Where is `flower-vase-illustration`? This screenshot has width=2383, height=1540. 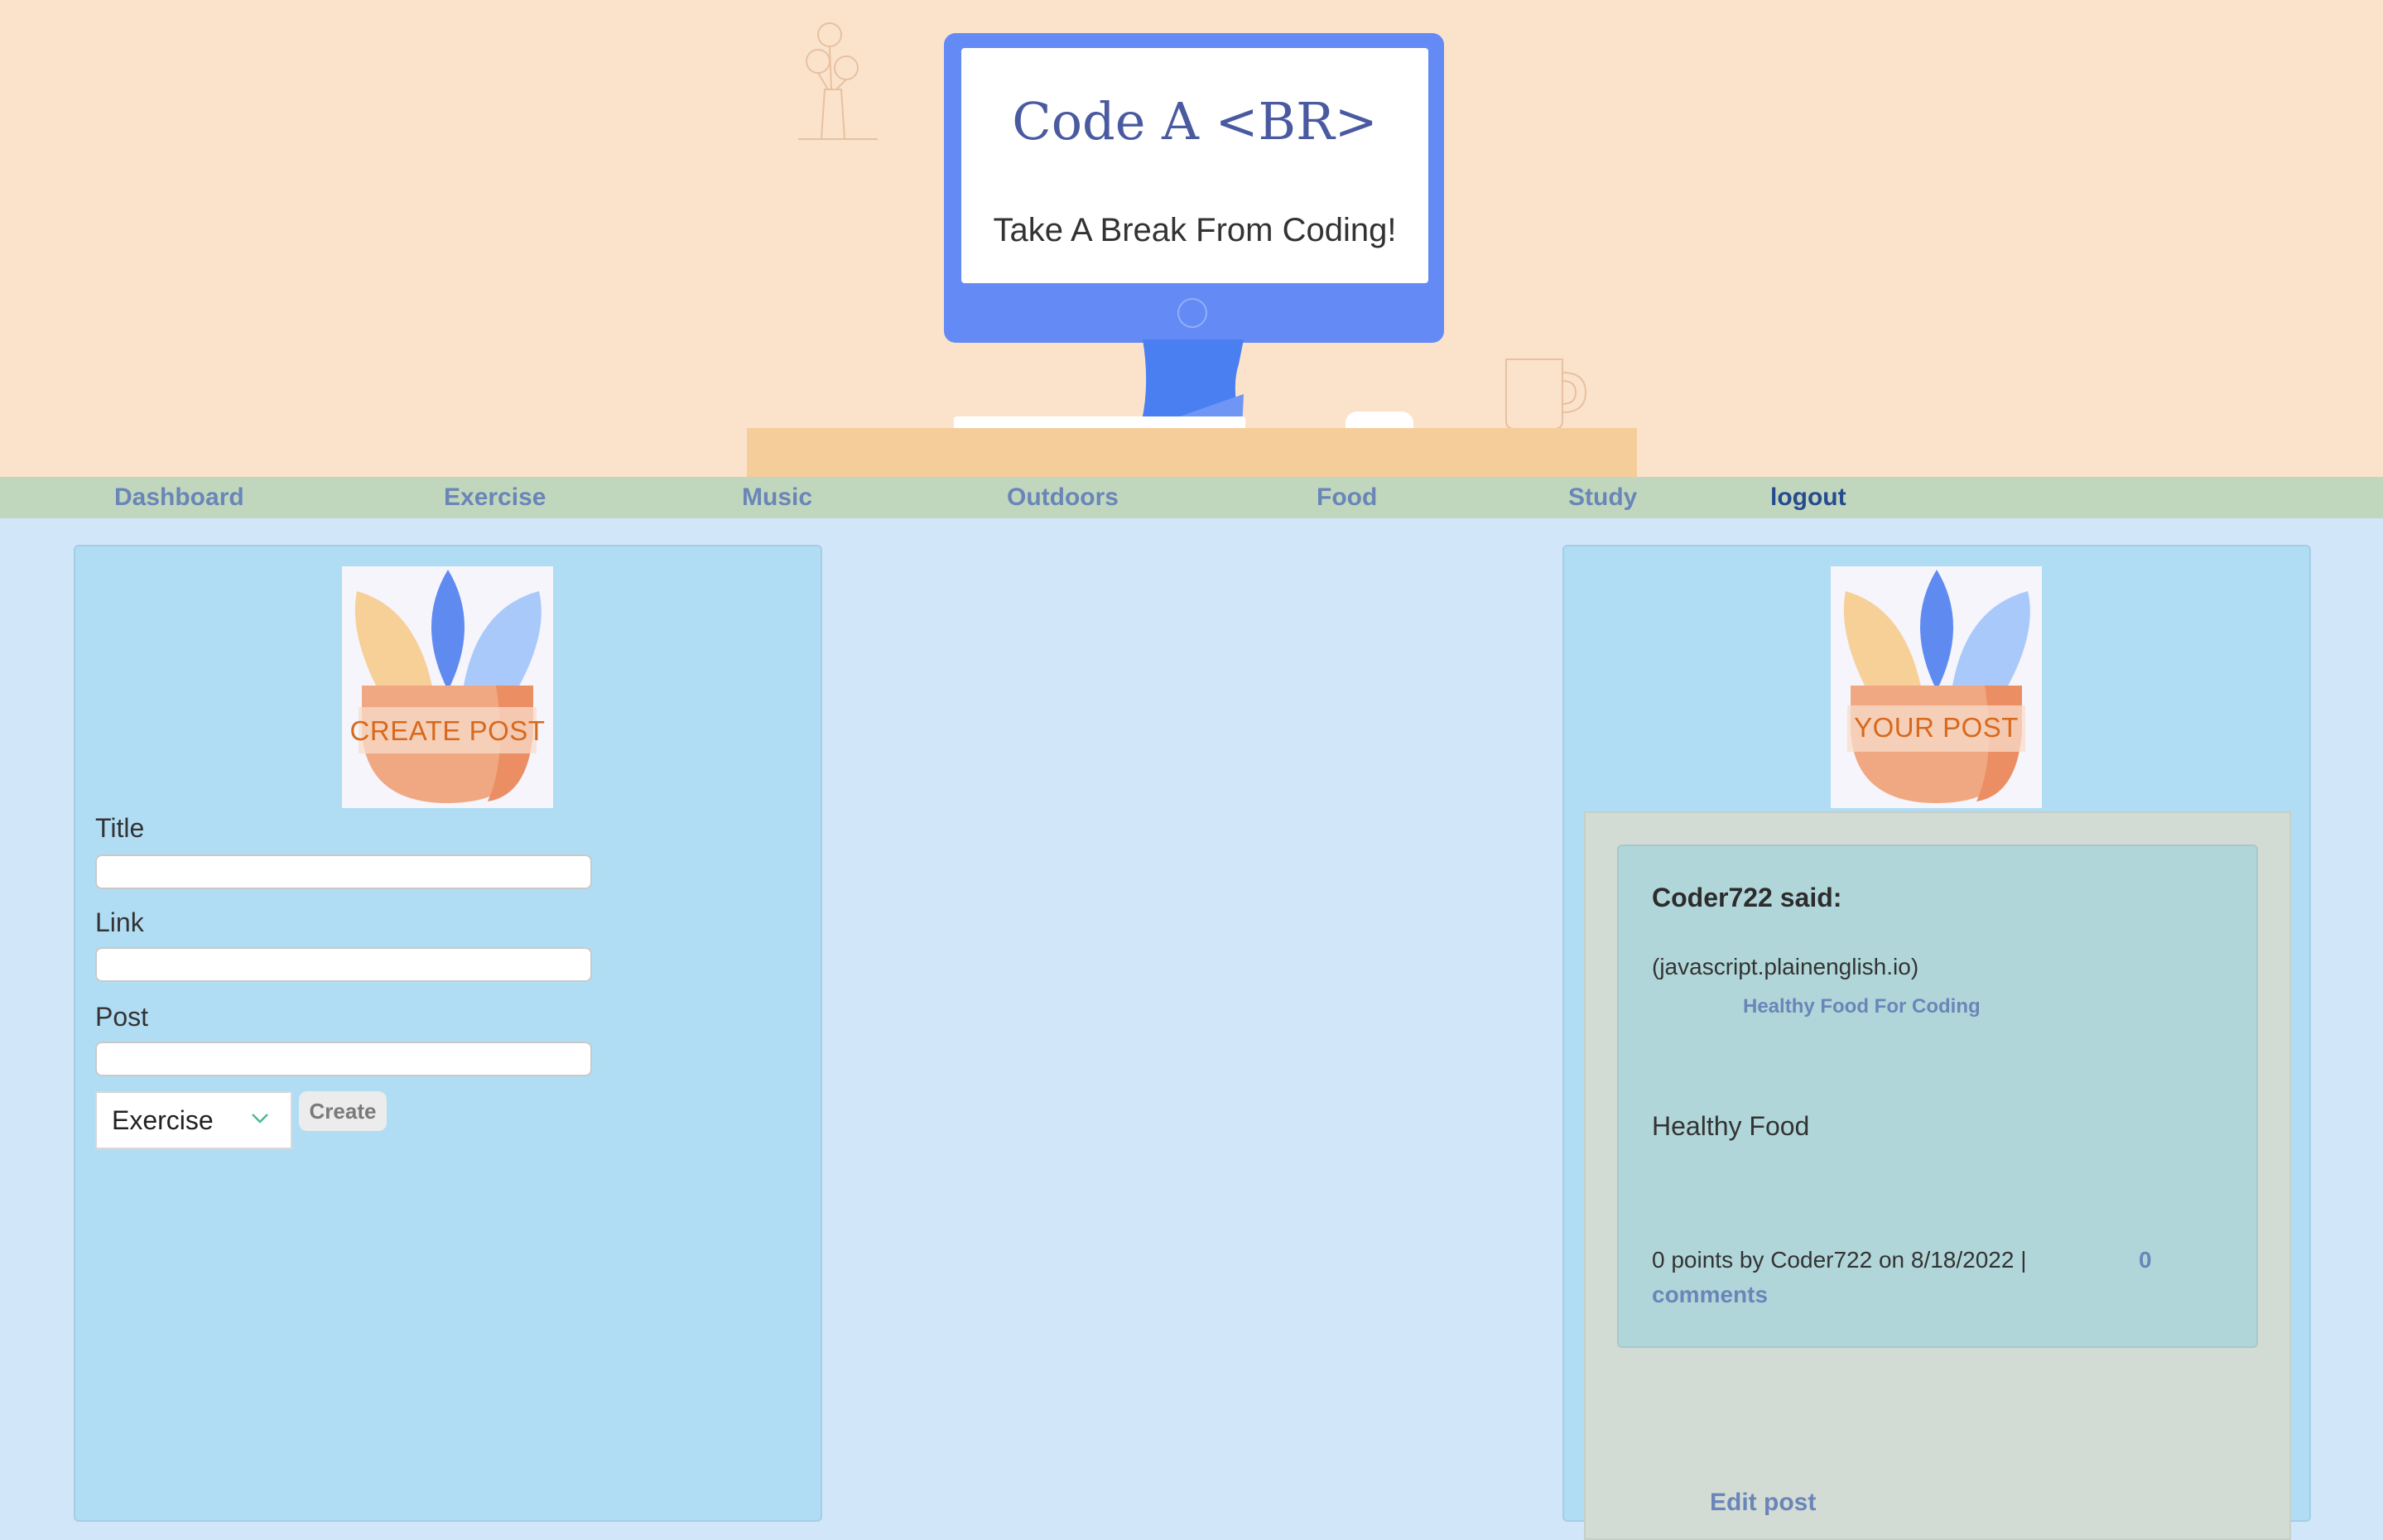 flower-vase-illustration is located at coordinates (838, 81).